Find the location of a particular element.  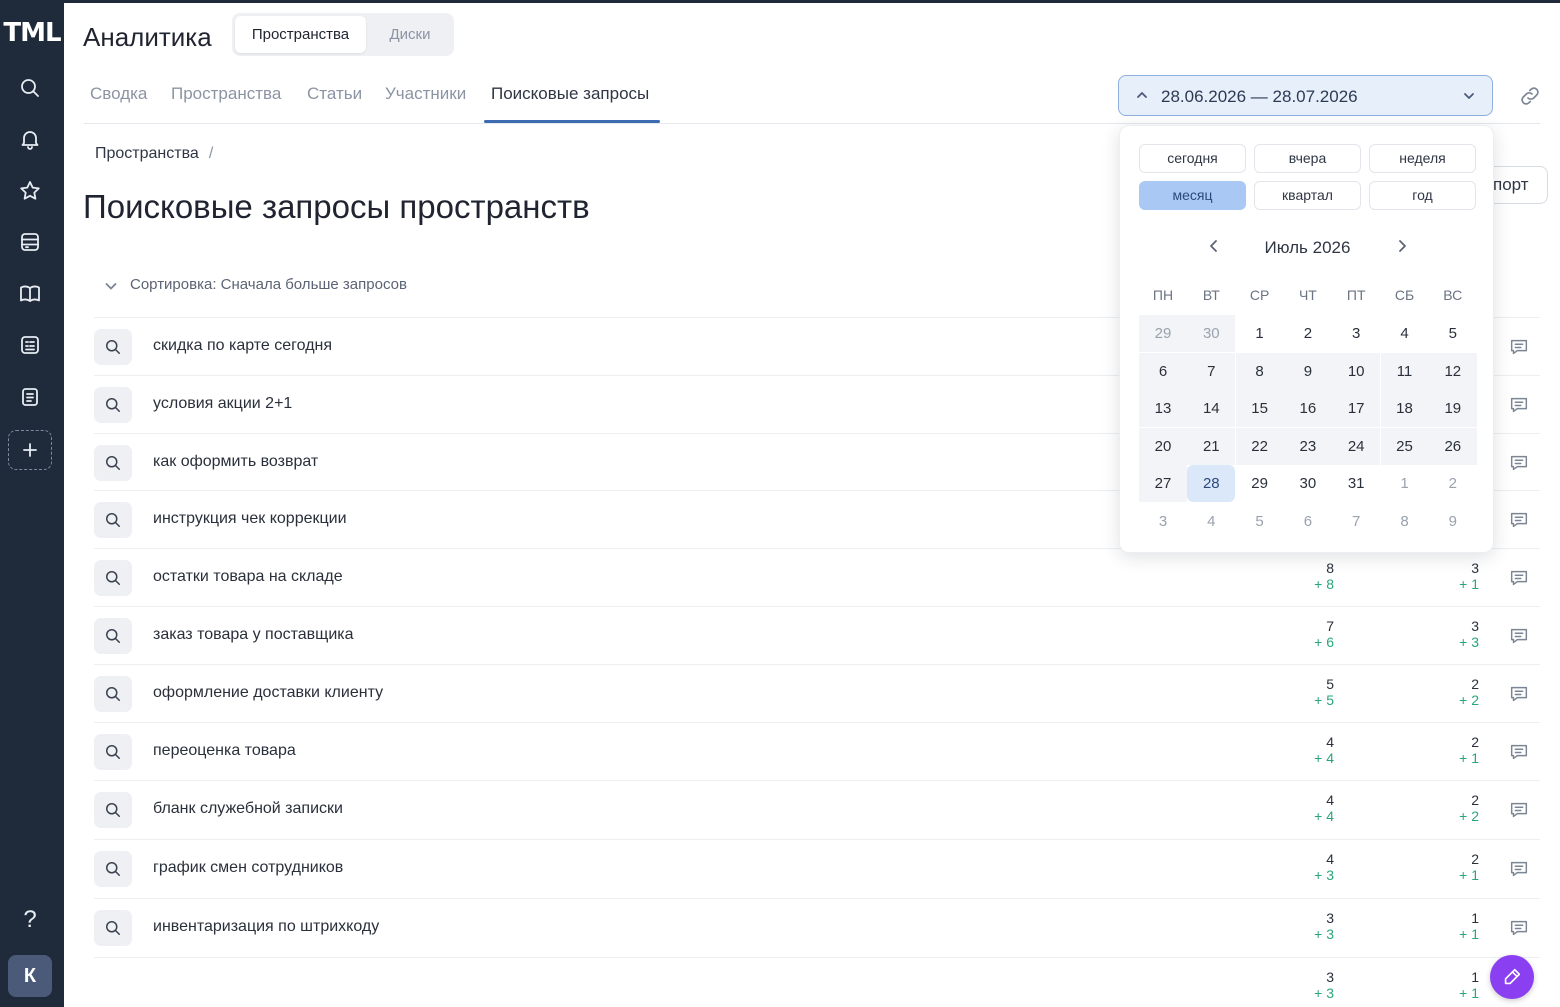

calendar-day: 26 is located at coordinates (1452, 446).